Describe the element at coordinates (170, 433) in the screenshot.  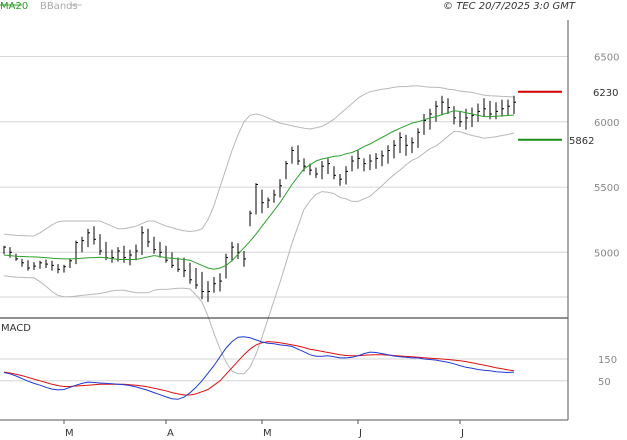
I see `month-label: A` at that location.